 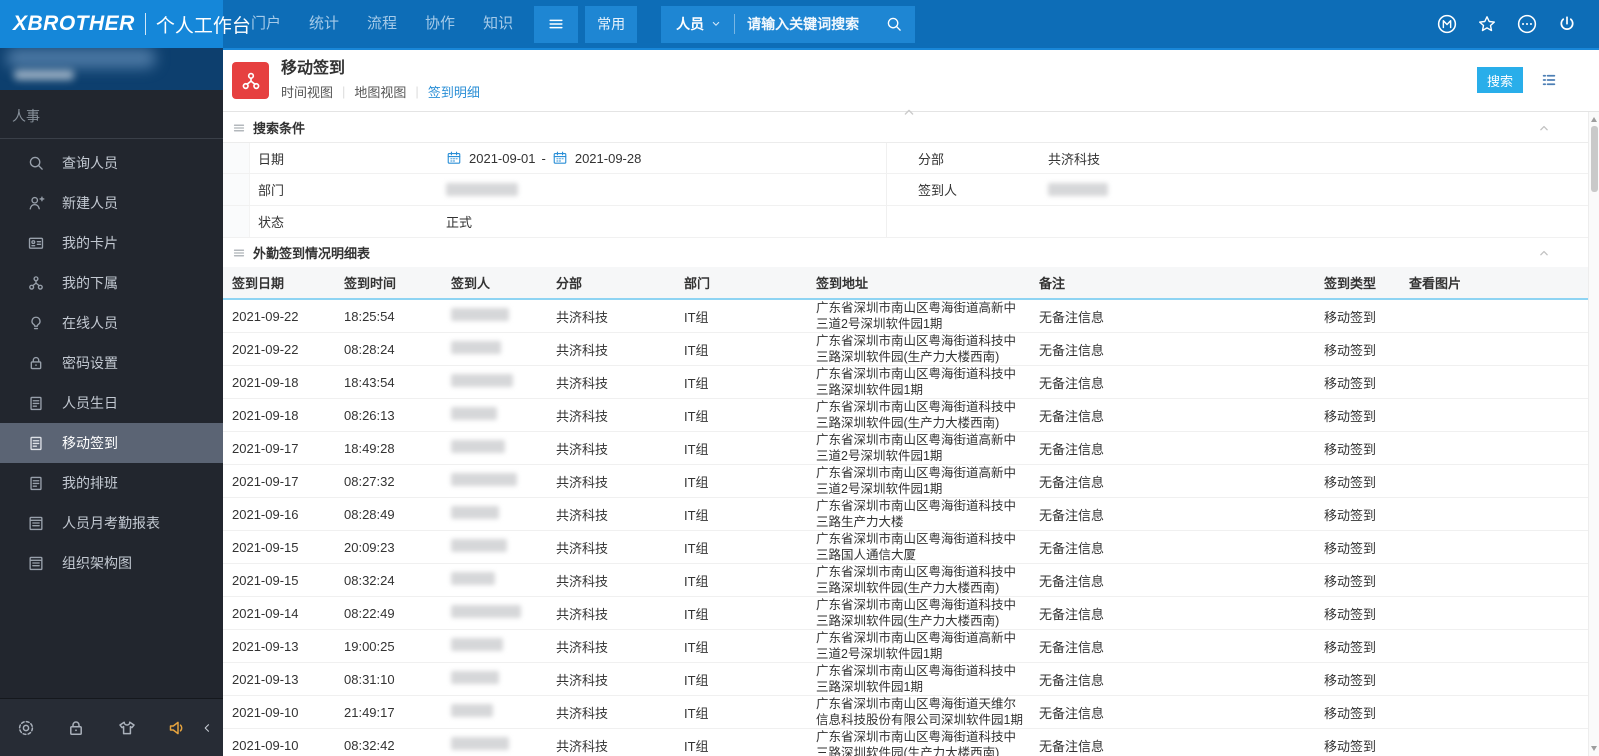 I want to click on cell-checkin-date: 2021-09-18, so click(x=265, y=382).